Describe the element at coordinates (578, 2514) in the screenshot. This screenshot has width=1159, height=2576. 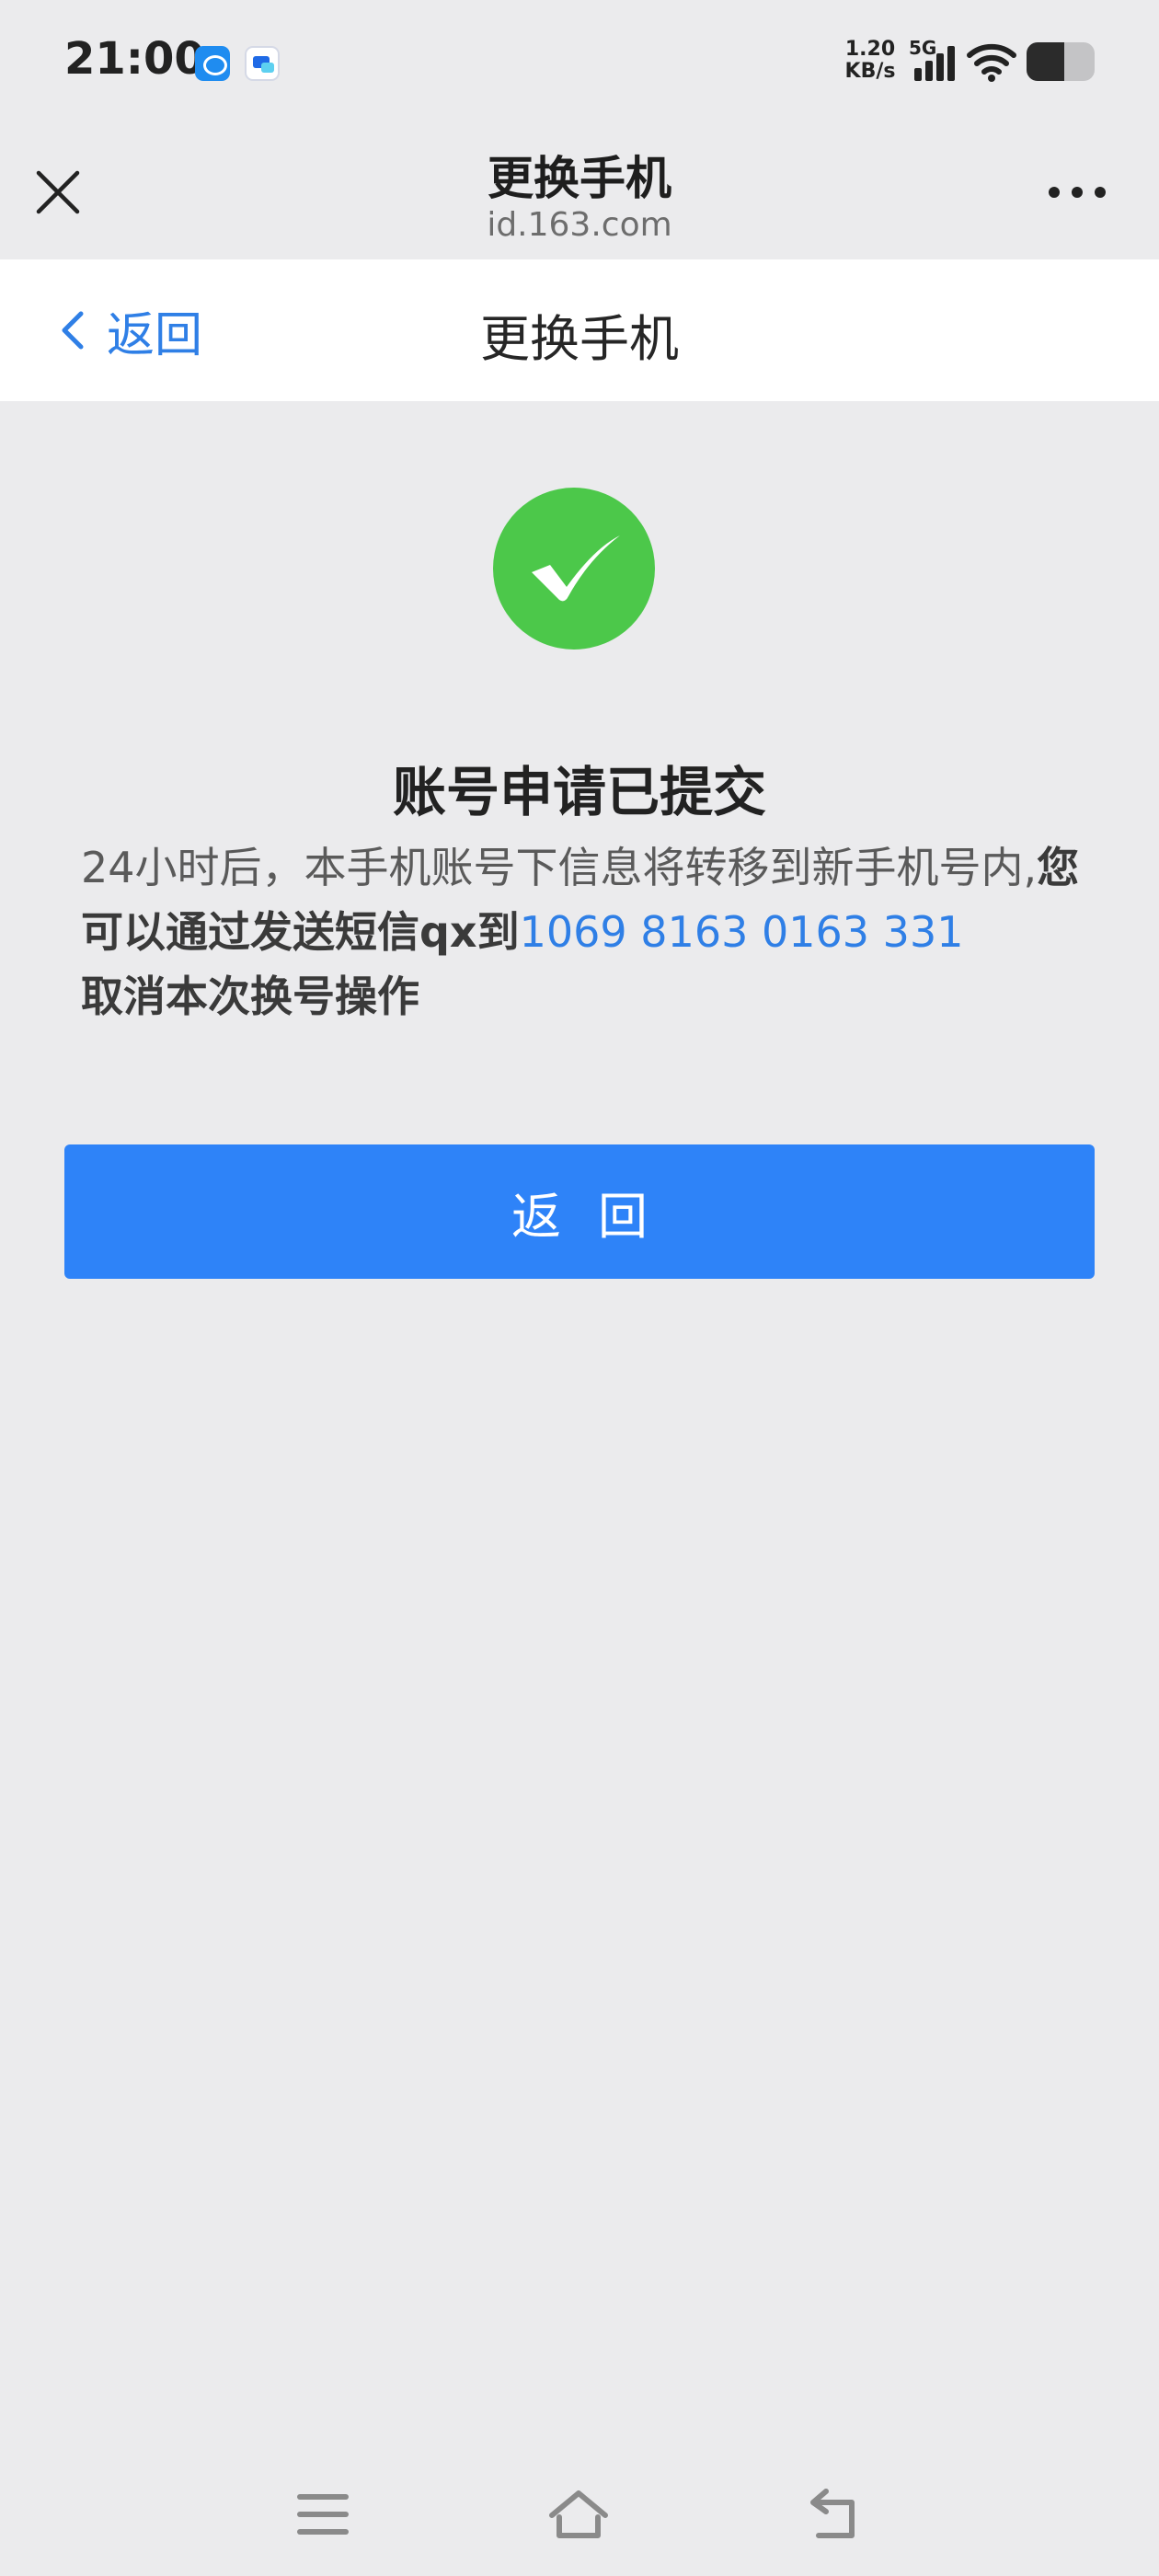
I see `home-icon` at that location.